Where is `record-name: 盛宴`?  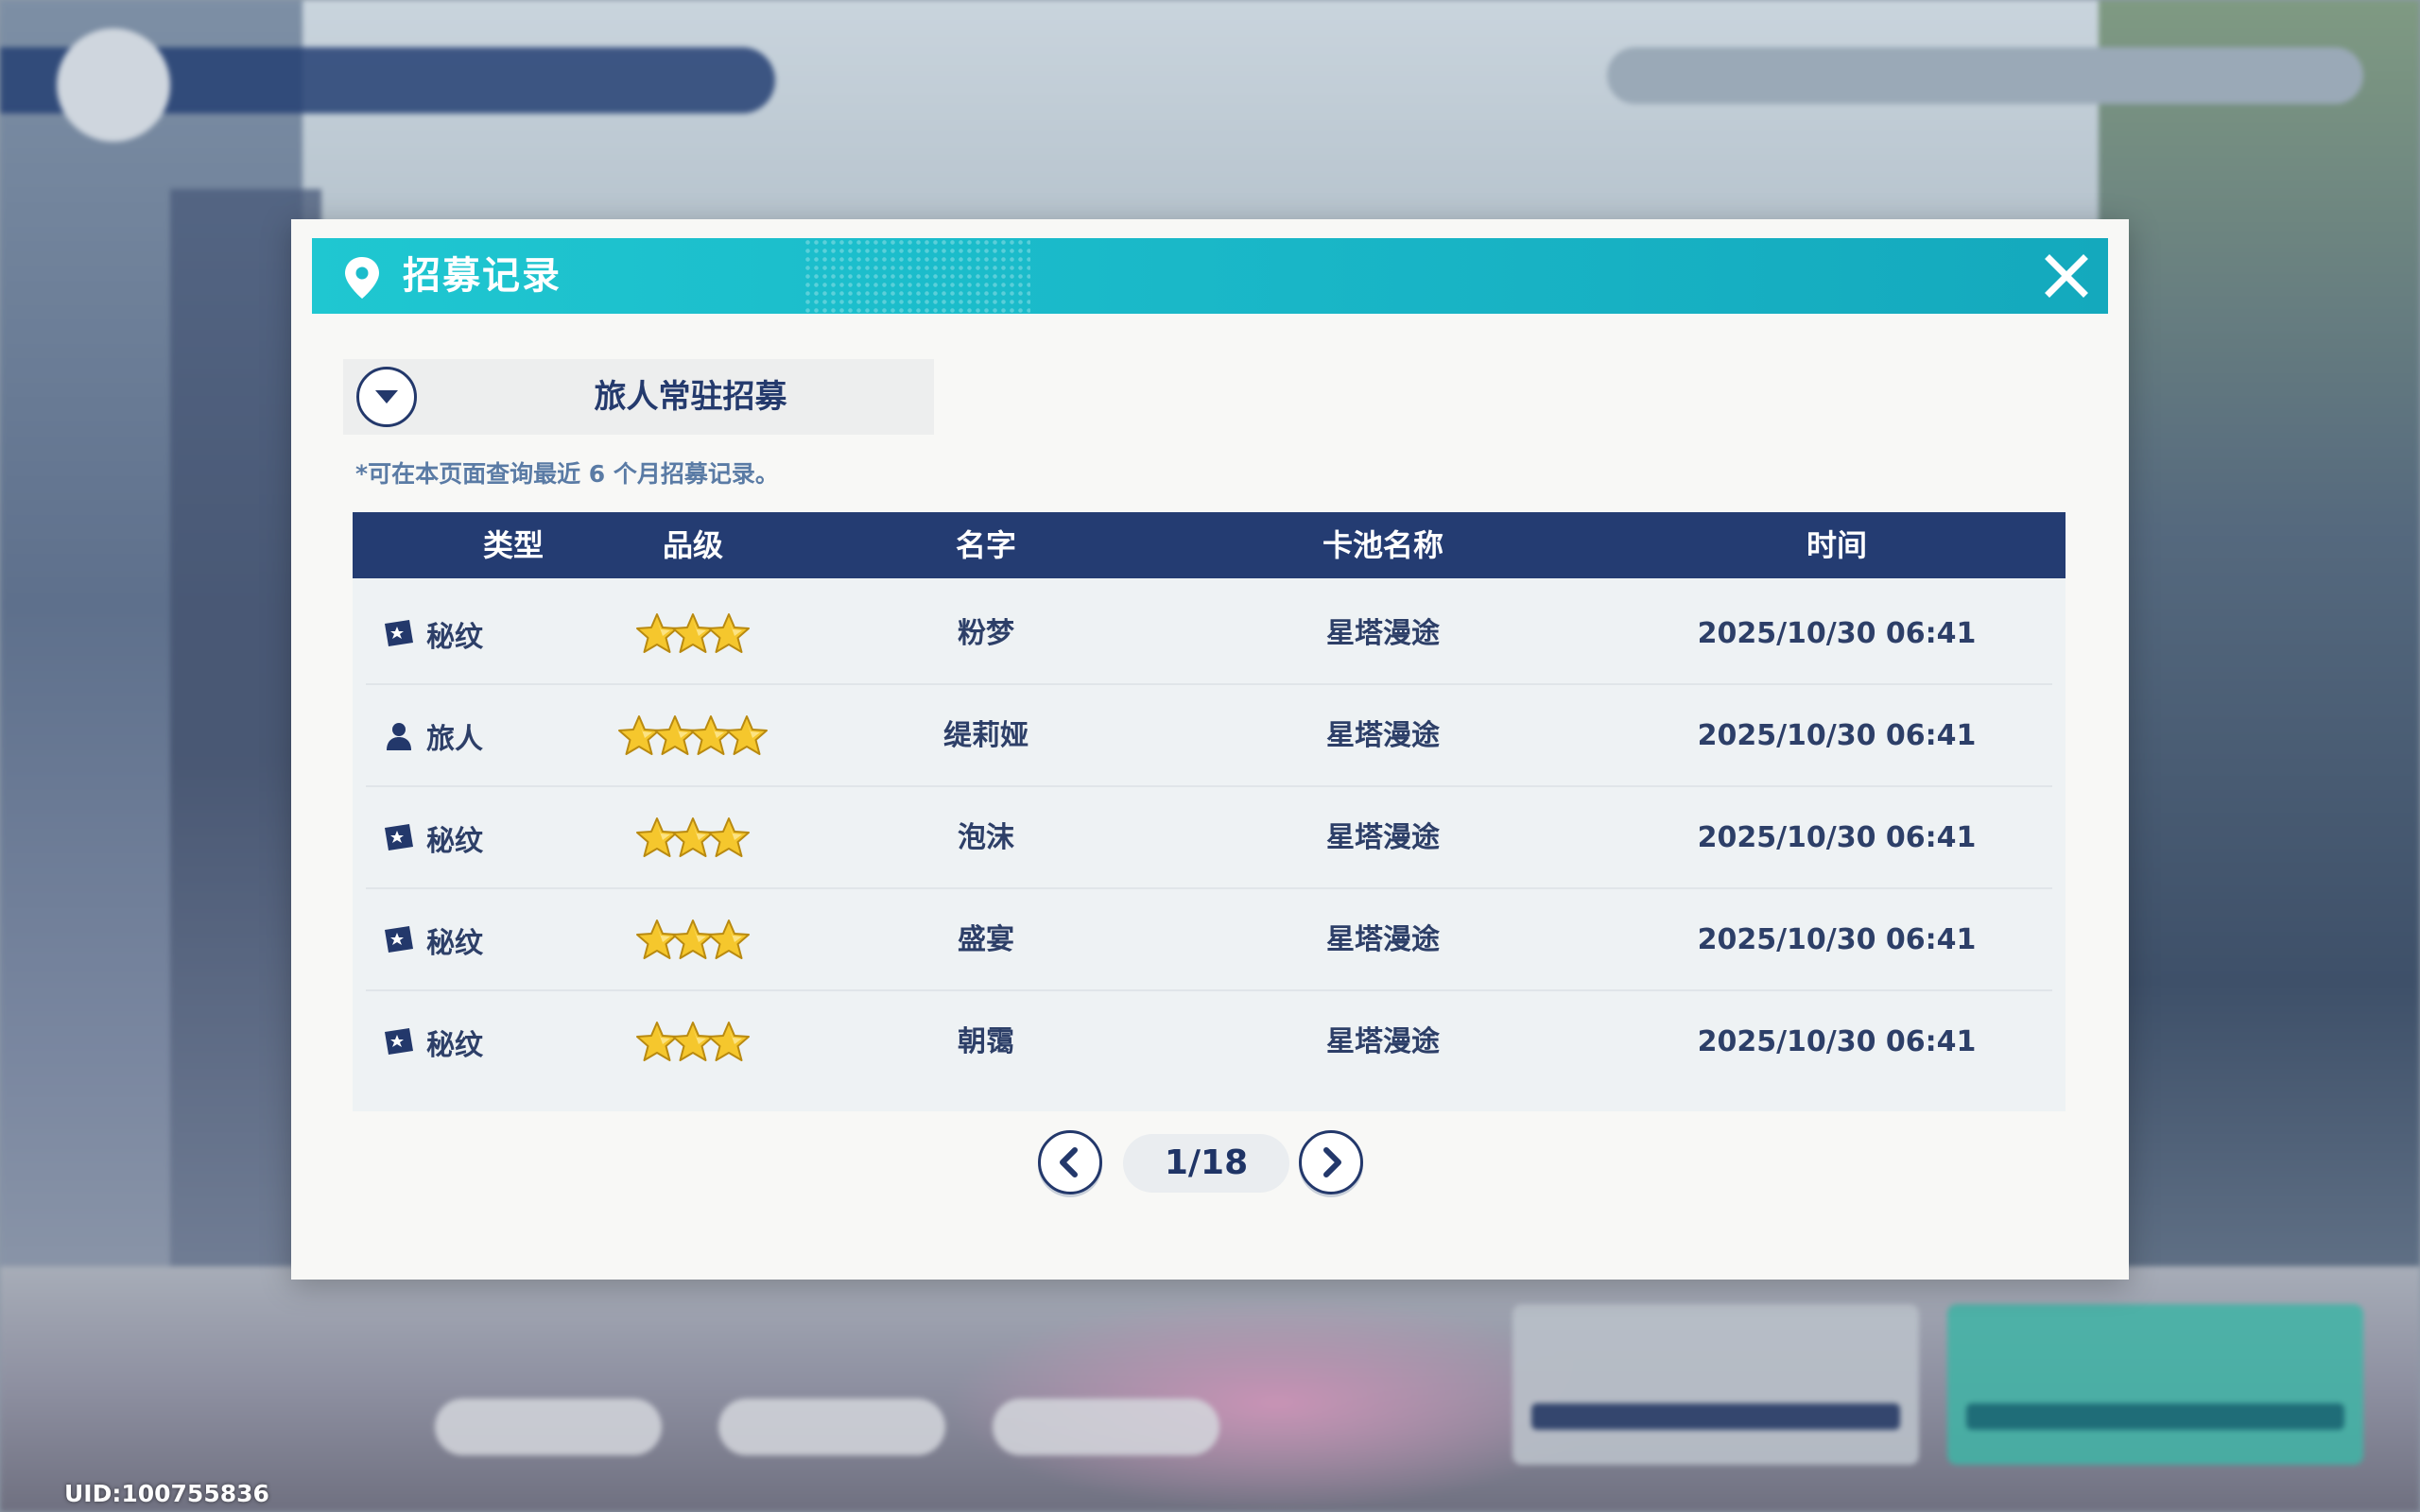
record-name: 盛宴 is located at coordinates (986, 939).